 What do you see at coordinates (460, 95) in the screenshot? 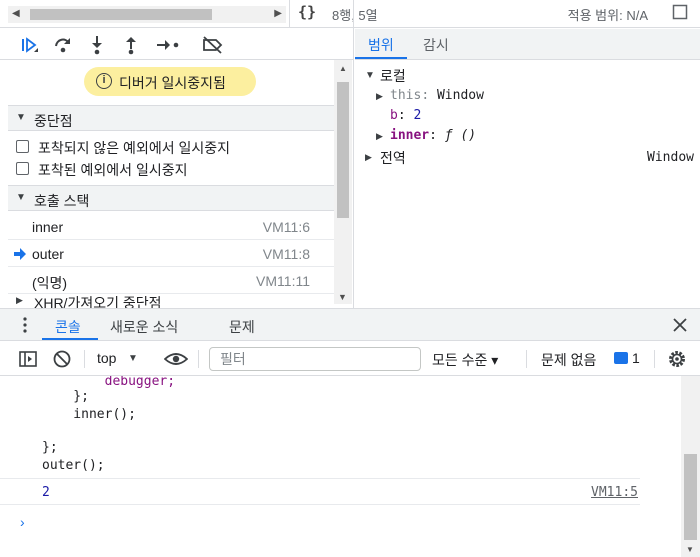
I see `var-value: Window` at bounding box center [460, 95].